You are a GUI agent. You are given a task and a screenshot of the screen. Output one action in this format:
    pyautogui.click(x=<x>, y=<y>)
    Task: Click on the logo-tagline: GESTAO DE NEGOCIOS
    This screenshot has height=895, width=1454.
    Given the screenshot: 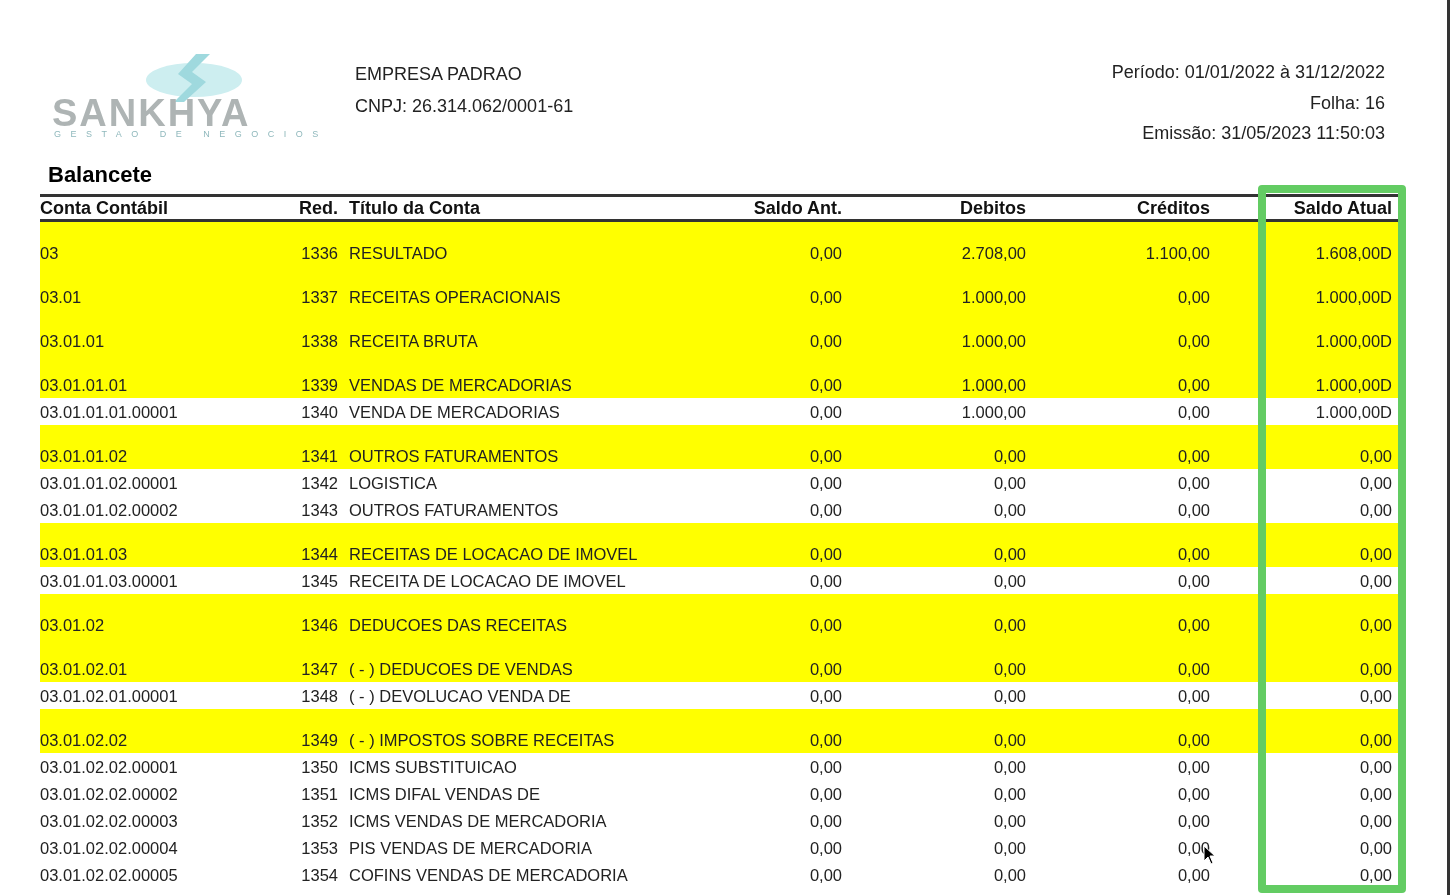 What is the action you would take?
    pyautogui.click(x=191, y=134)
    